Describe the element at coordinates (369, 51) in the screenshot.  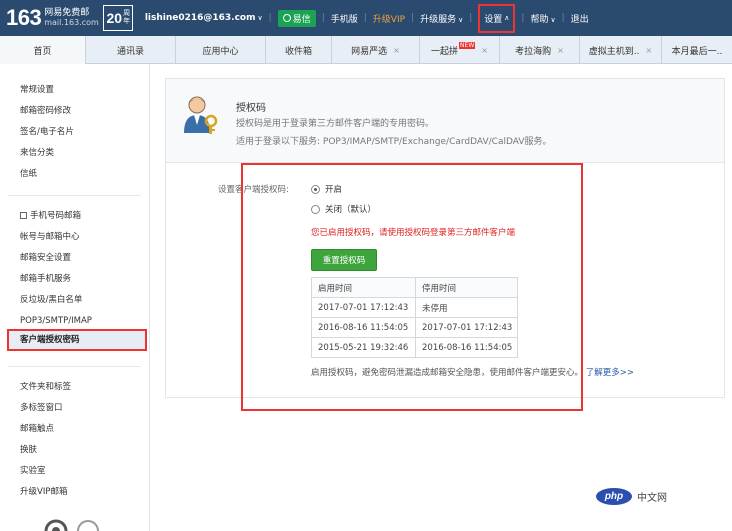
I see `tab-label: 网易严选` at that location.